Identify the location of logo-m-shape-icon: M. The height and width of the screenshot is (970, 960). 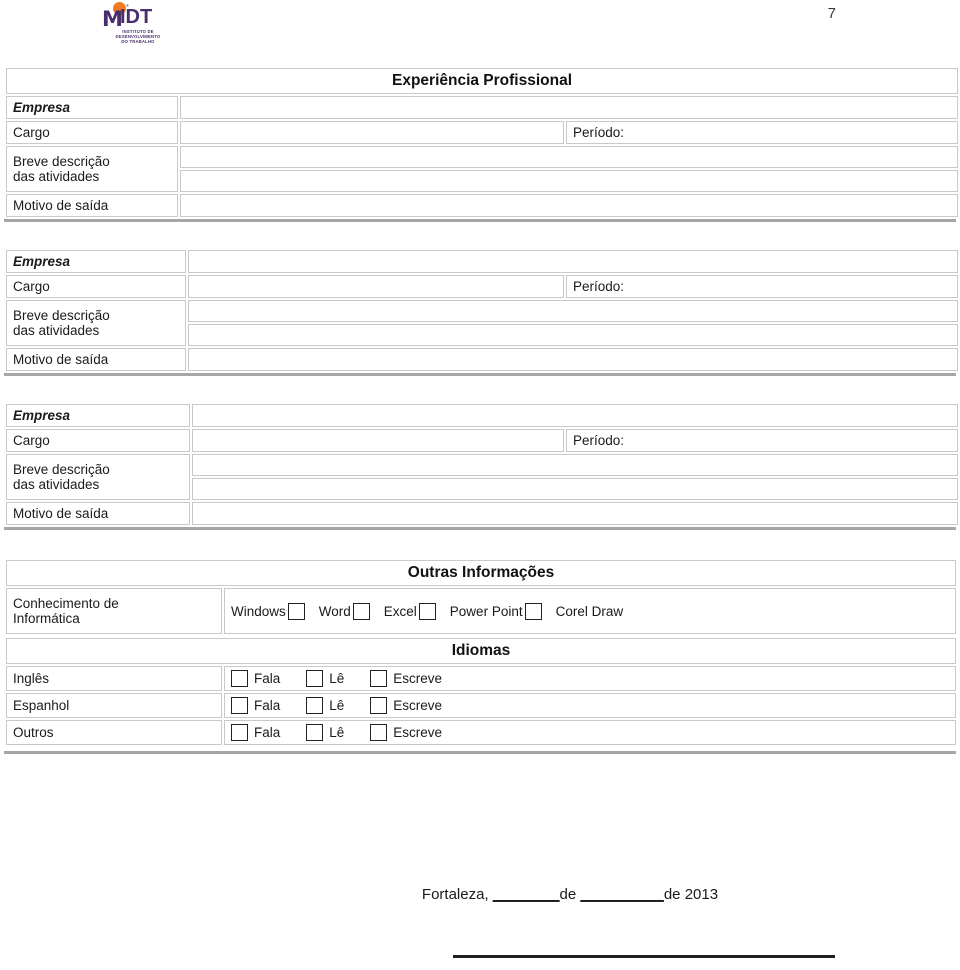
(112, 19).